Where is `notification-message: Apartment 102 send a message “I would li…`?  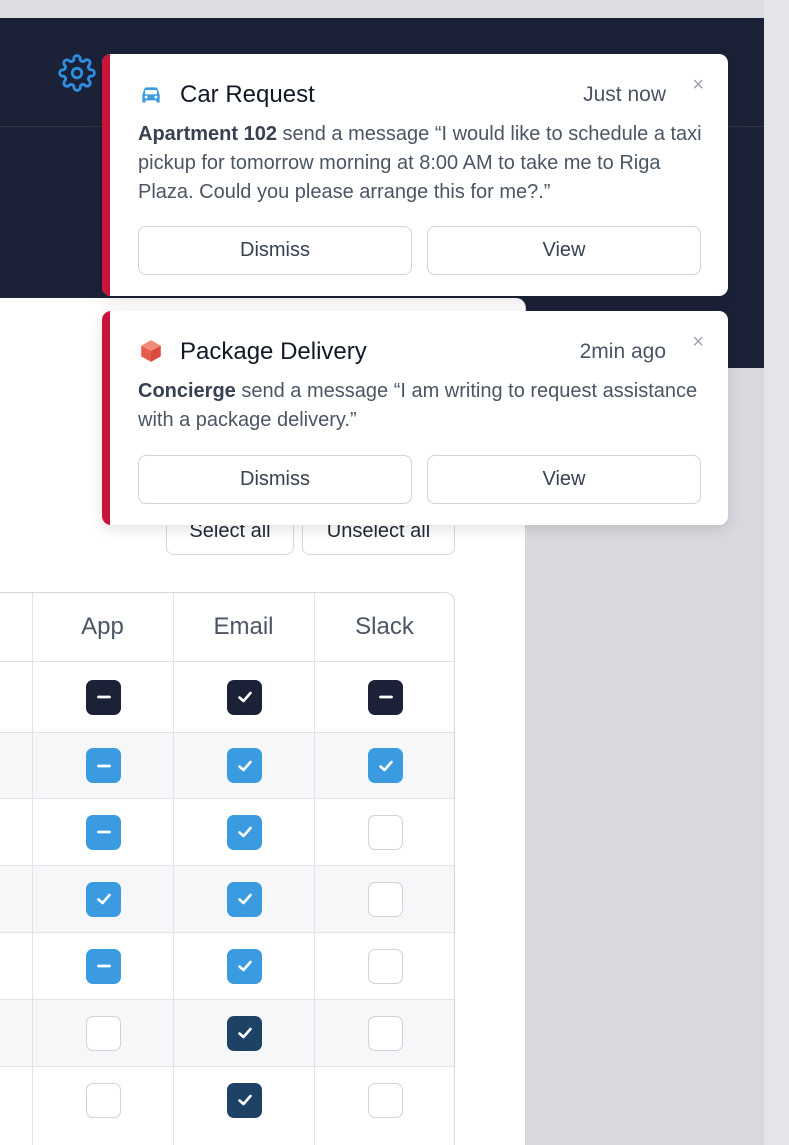
notification-message: Apartment 102 send a message “I would li… is located at coordinates (423, 163).